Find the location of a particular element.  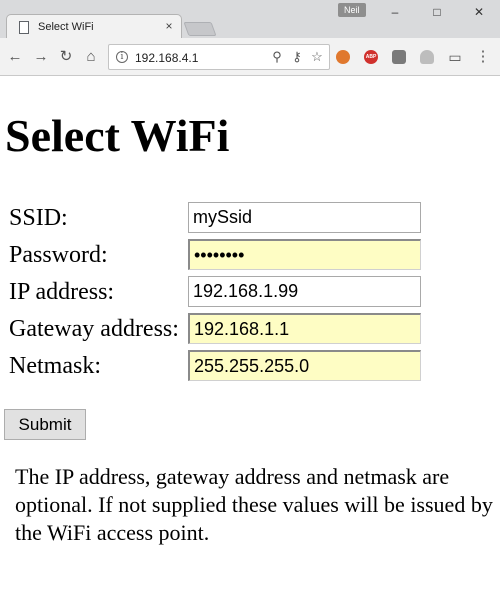

browser-toolbar: ← → ↻ ⌂ i 192.168.4.1 ⚲ ⚷ ☆ ABP ▭ ⋮ is located at coordinates (250, 57).